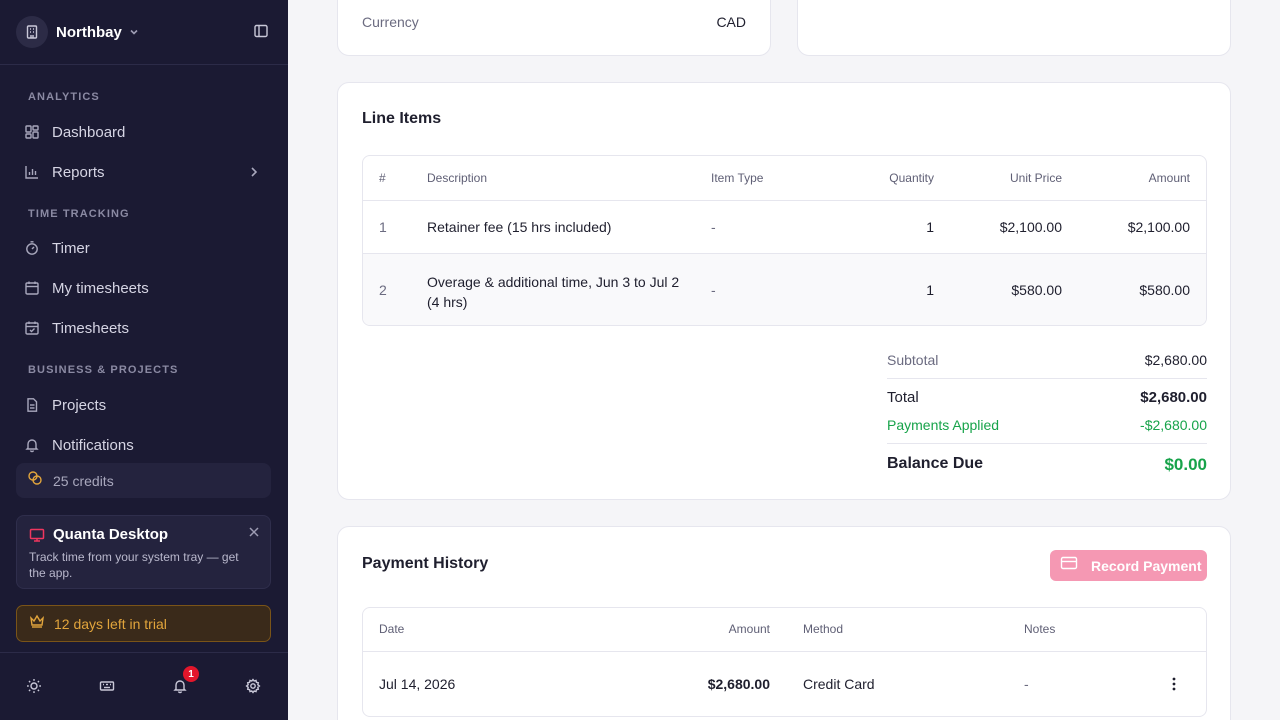 The image size is (1280, 720). I want to click on sidebar-item-label: Reports, so click(78, 172).